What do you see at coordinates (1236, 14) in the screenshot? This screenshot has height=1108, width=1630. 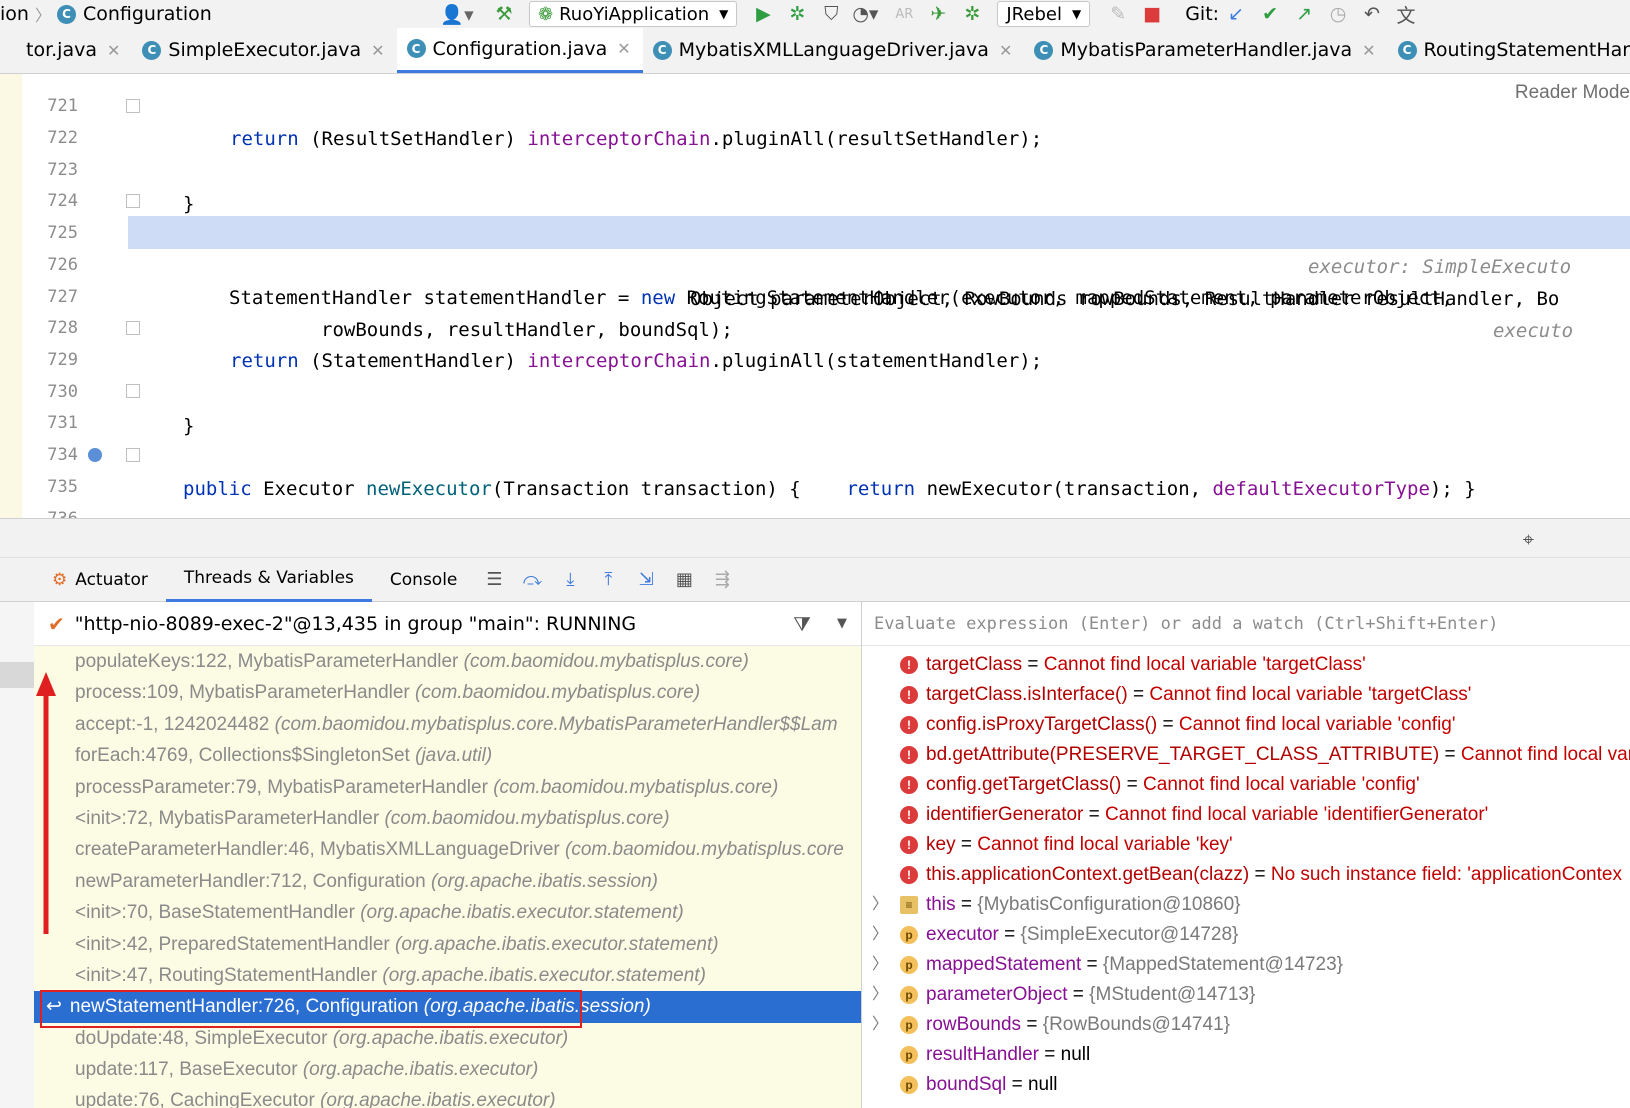 I see `git-update-icon: ↙` at bounding box center [1236, 14].